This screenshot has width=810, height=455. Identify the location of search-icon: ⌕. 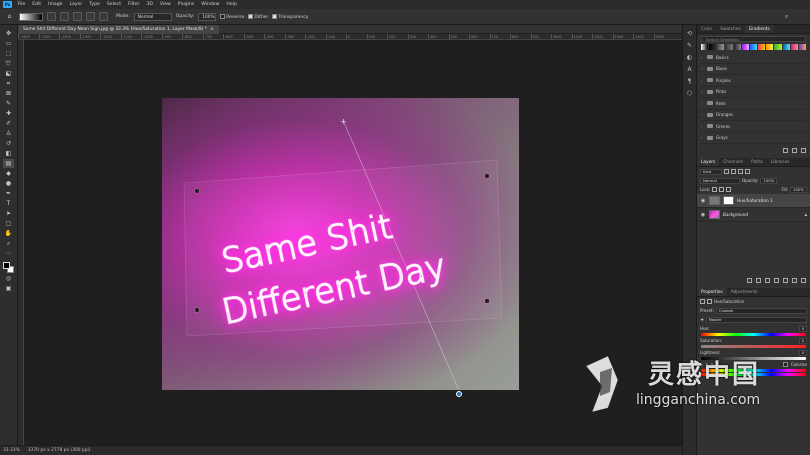
(786, 16).